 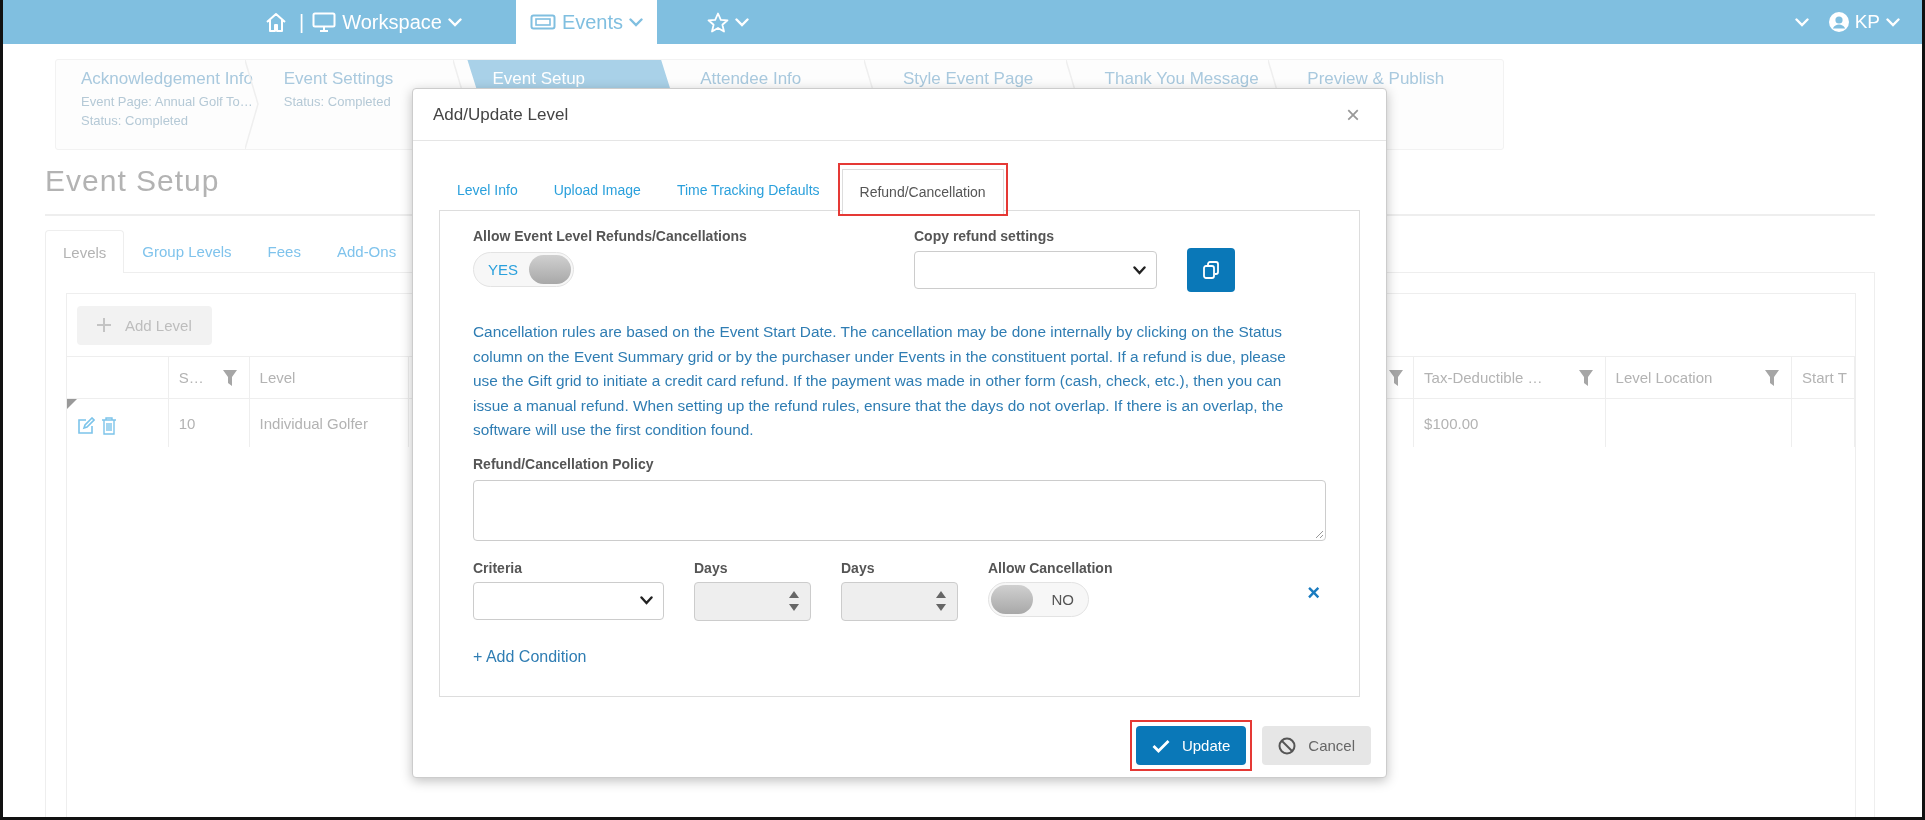 I want to click on user-avatar-icon, so click(x=1838, y=22).